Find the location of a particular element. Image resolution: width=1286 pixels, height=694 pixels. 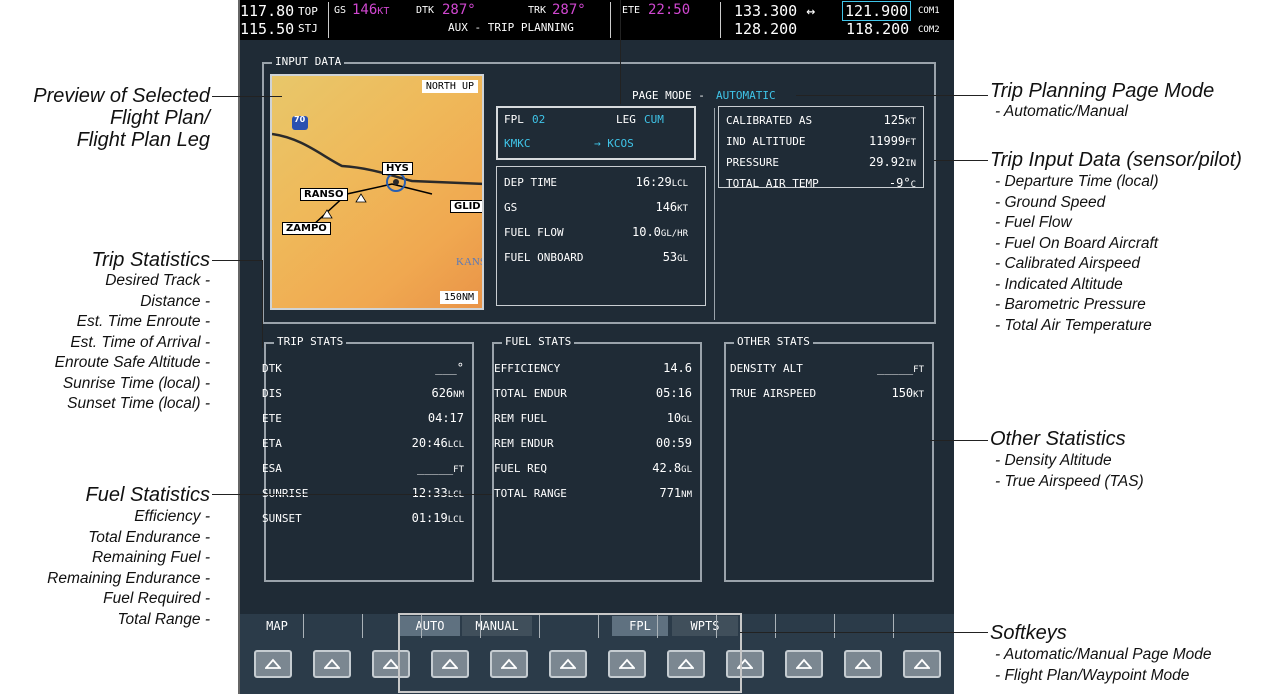

input-right-row-label: CALIBRATED AS is located at coordinates (769, 120).